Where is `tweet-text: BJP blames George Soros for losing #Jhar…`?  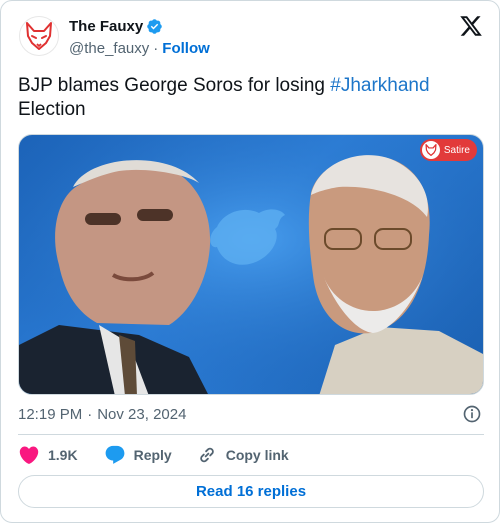
tweet-text: BJP blames George Soros for losing #Jhar… is located at coordinates (248, 98).